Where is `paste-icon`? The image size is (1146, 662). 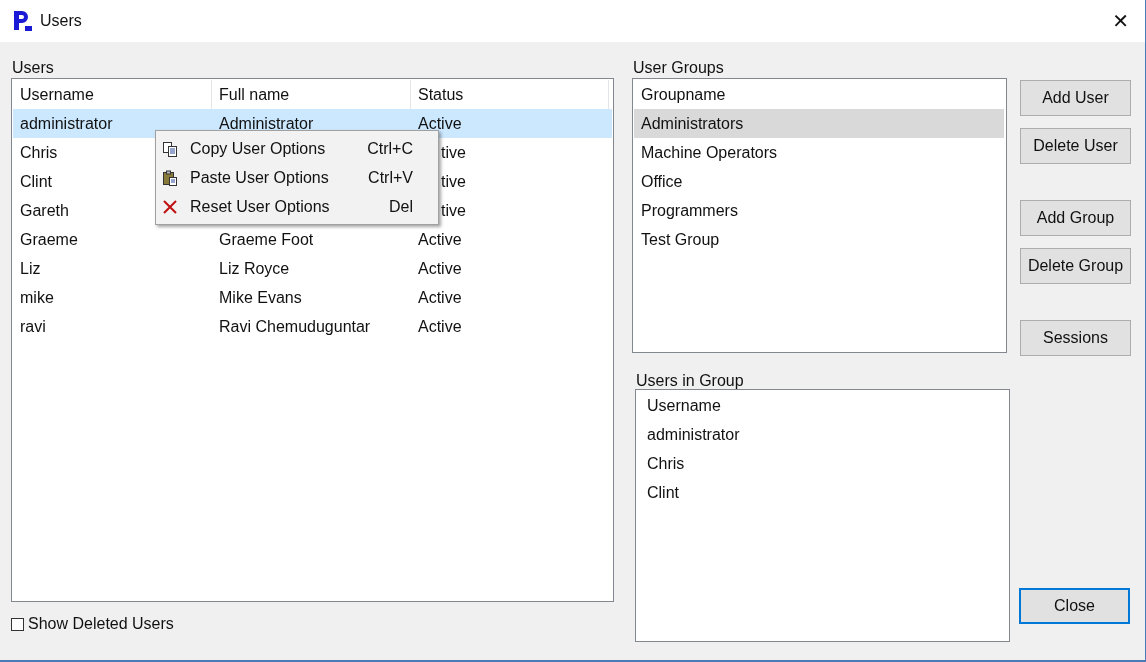 paste-icon is located at coordinates (170, 177).